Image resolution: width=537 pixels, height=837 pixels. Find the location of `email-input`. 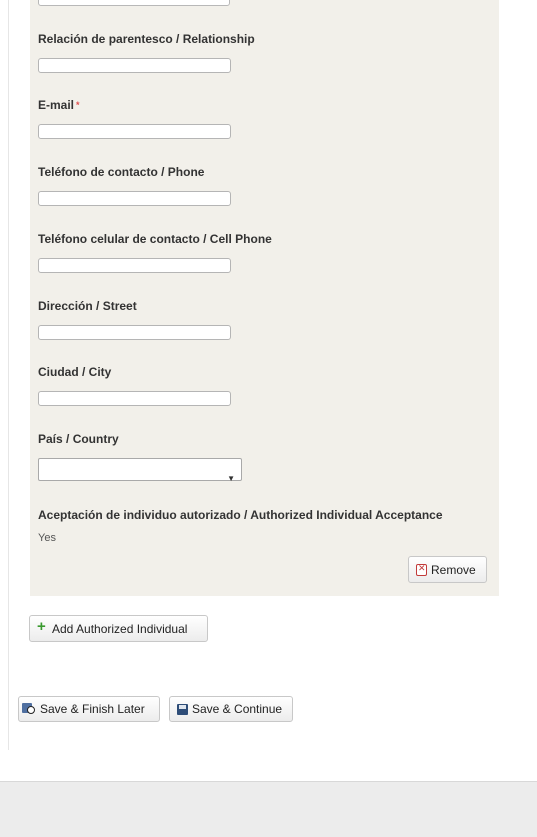

email-input is located at coordinates (134, 131).